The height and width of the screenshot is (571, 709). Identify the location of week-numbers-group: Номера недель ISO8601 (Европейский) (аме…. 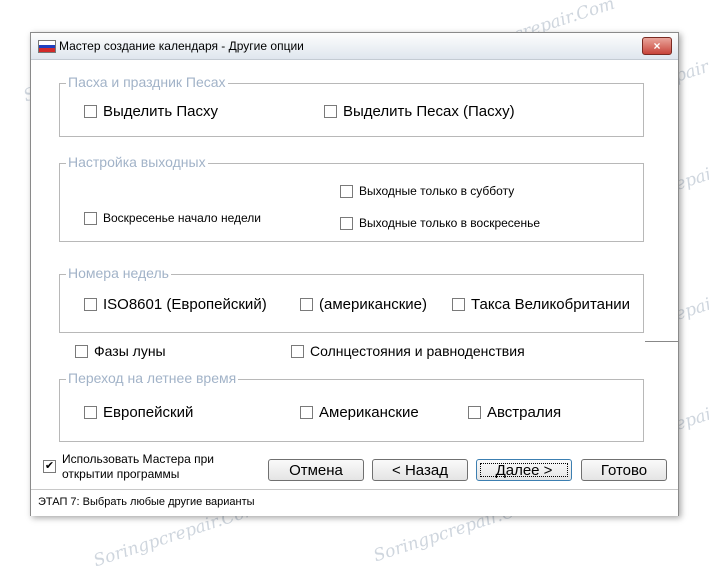
(351, 299).